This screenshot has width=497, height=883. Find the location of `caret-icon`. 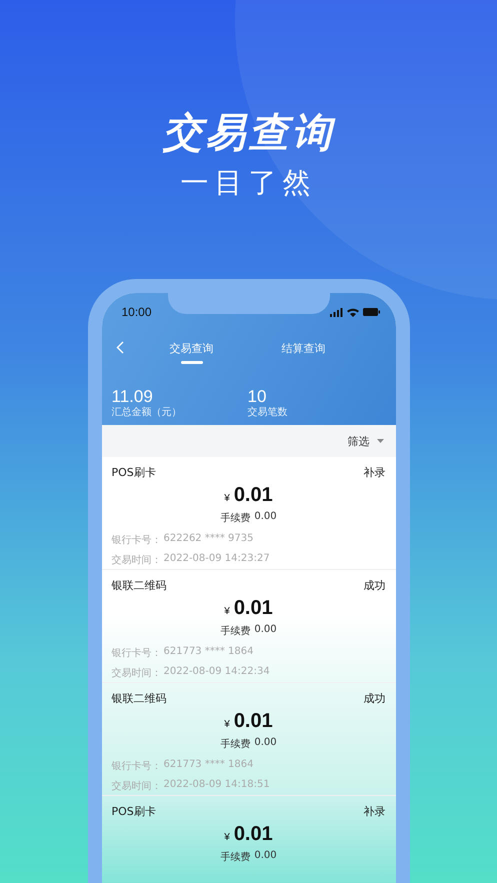

caret-icon is located at coordinates (380, 441).